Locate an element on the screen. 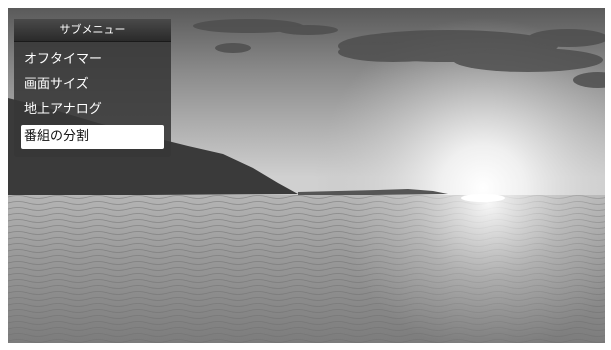  submenu-title: サブメニュー is located at coordinates (92, 30).